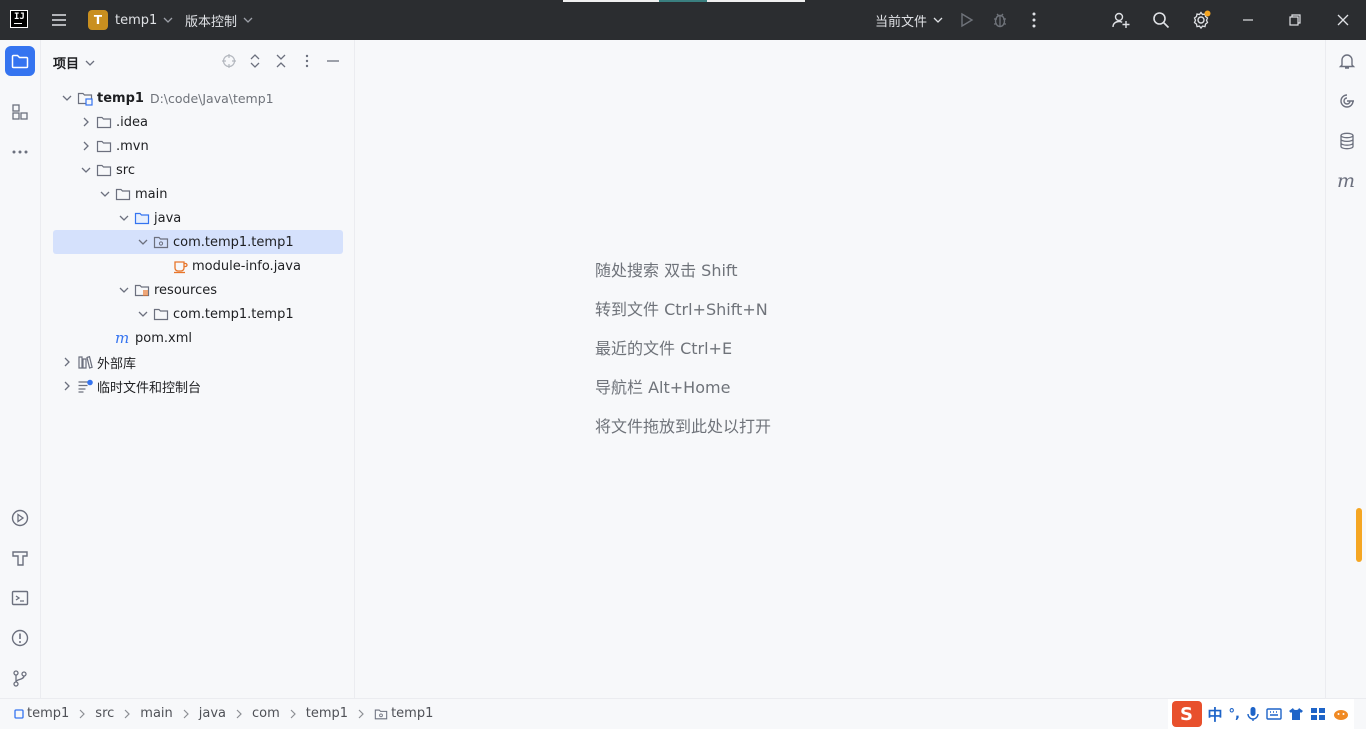 Image resolution: width=1366 pixels, height=729 pixels. What do you see at coordinates (281, 61) in the screenshot?
I see `collapse-all-icon` at bounding box center [281, 61].